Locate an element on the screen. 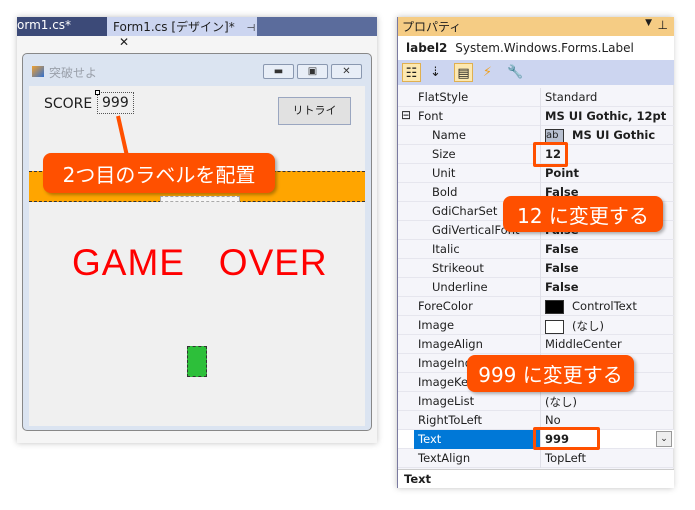 The height and width of the screenshot is (510, 695). property-value: TopLeft is located at coordinates (565, 458).